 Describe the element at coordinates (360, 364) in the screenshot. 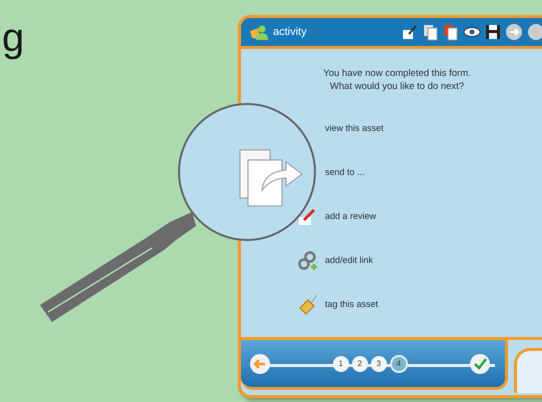

I see `step-button: 2` at that location.